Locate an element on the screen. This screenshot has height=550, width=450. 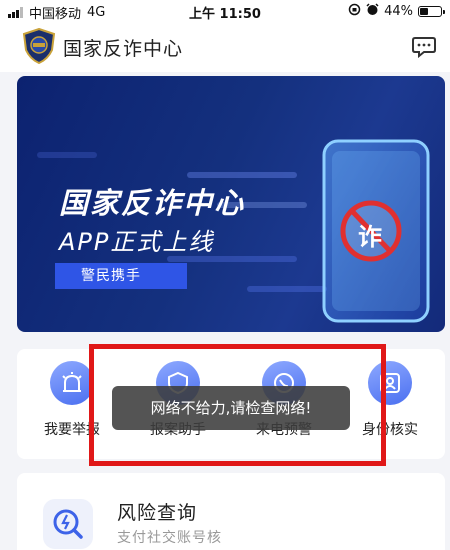
banner-subtitle: APP正式上线 is located at coordinates (137, 242).